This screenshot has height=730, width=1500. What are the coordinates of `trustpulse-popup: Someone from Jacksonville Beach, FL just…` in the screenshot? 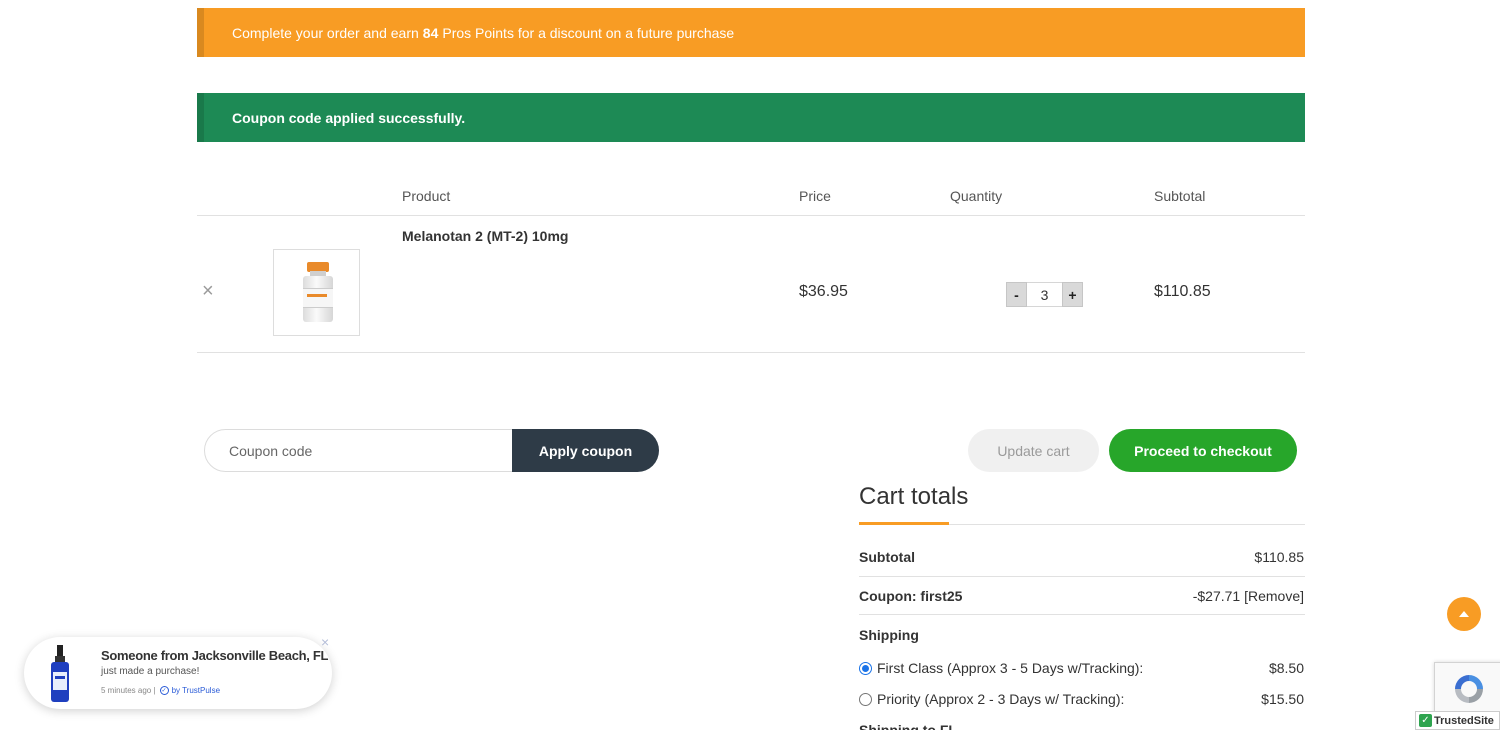 It's located at (178, 673).